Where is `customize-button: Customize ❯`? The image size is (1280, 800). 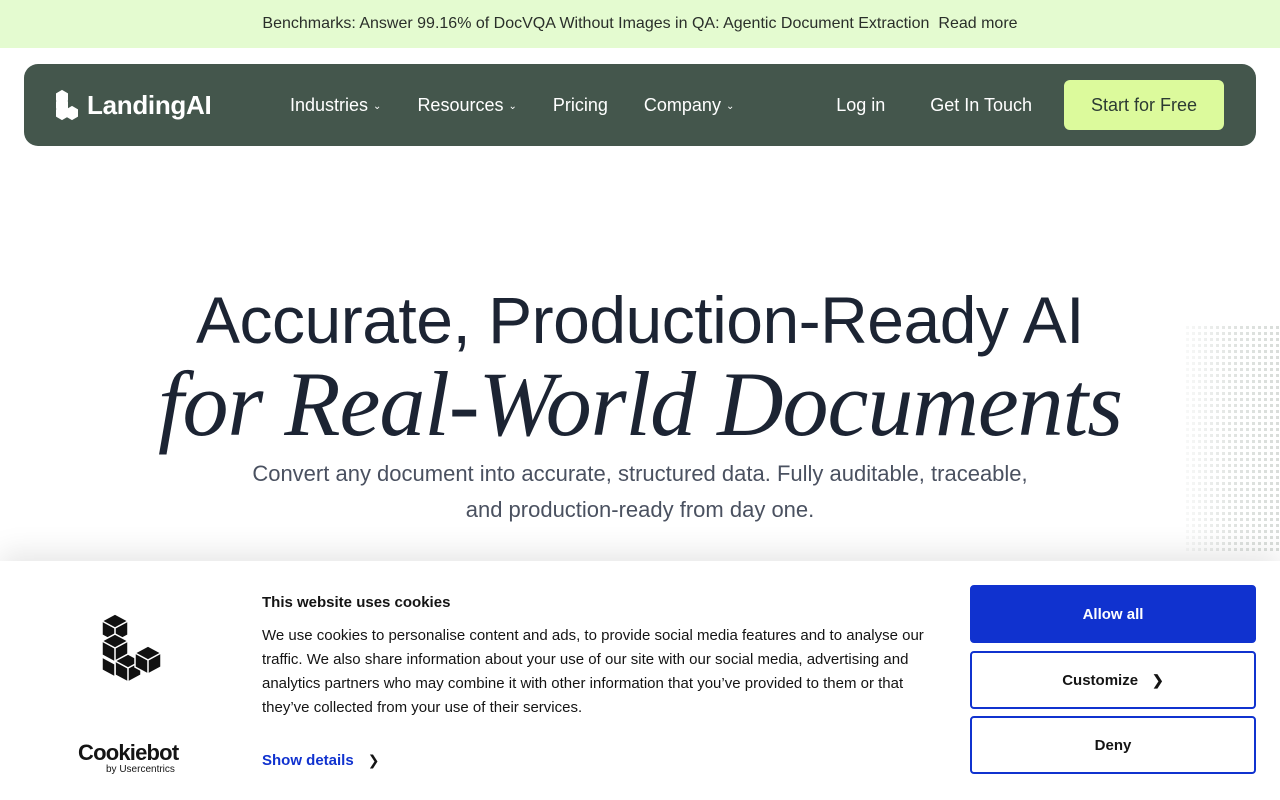
customize-button: Customize ❯ is located at coordinates (1113, 680).